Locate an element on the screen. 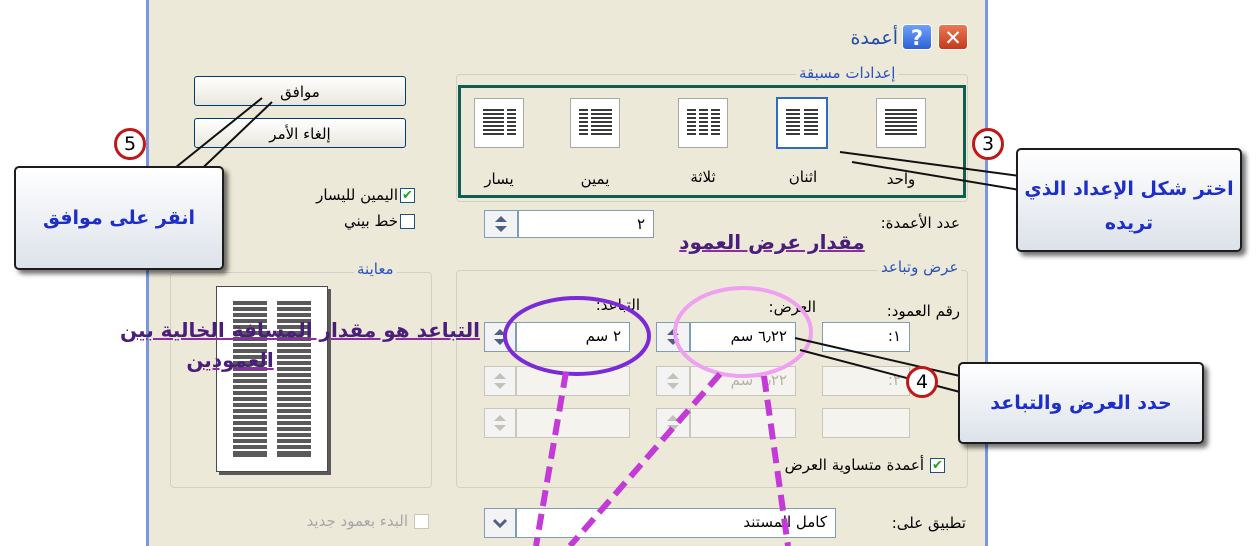 The image size is (1258, 546). step-3-badge: 3 is located at coordinates (988, 144).